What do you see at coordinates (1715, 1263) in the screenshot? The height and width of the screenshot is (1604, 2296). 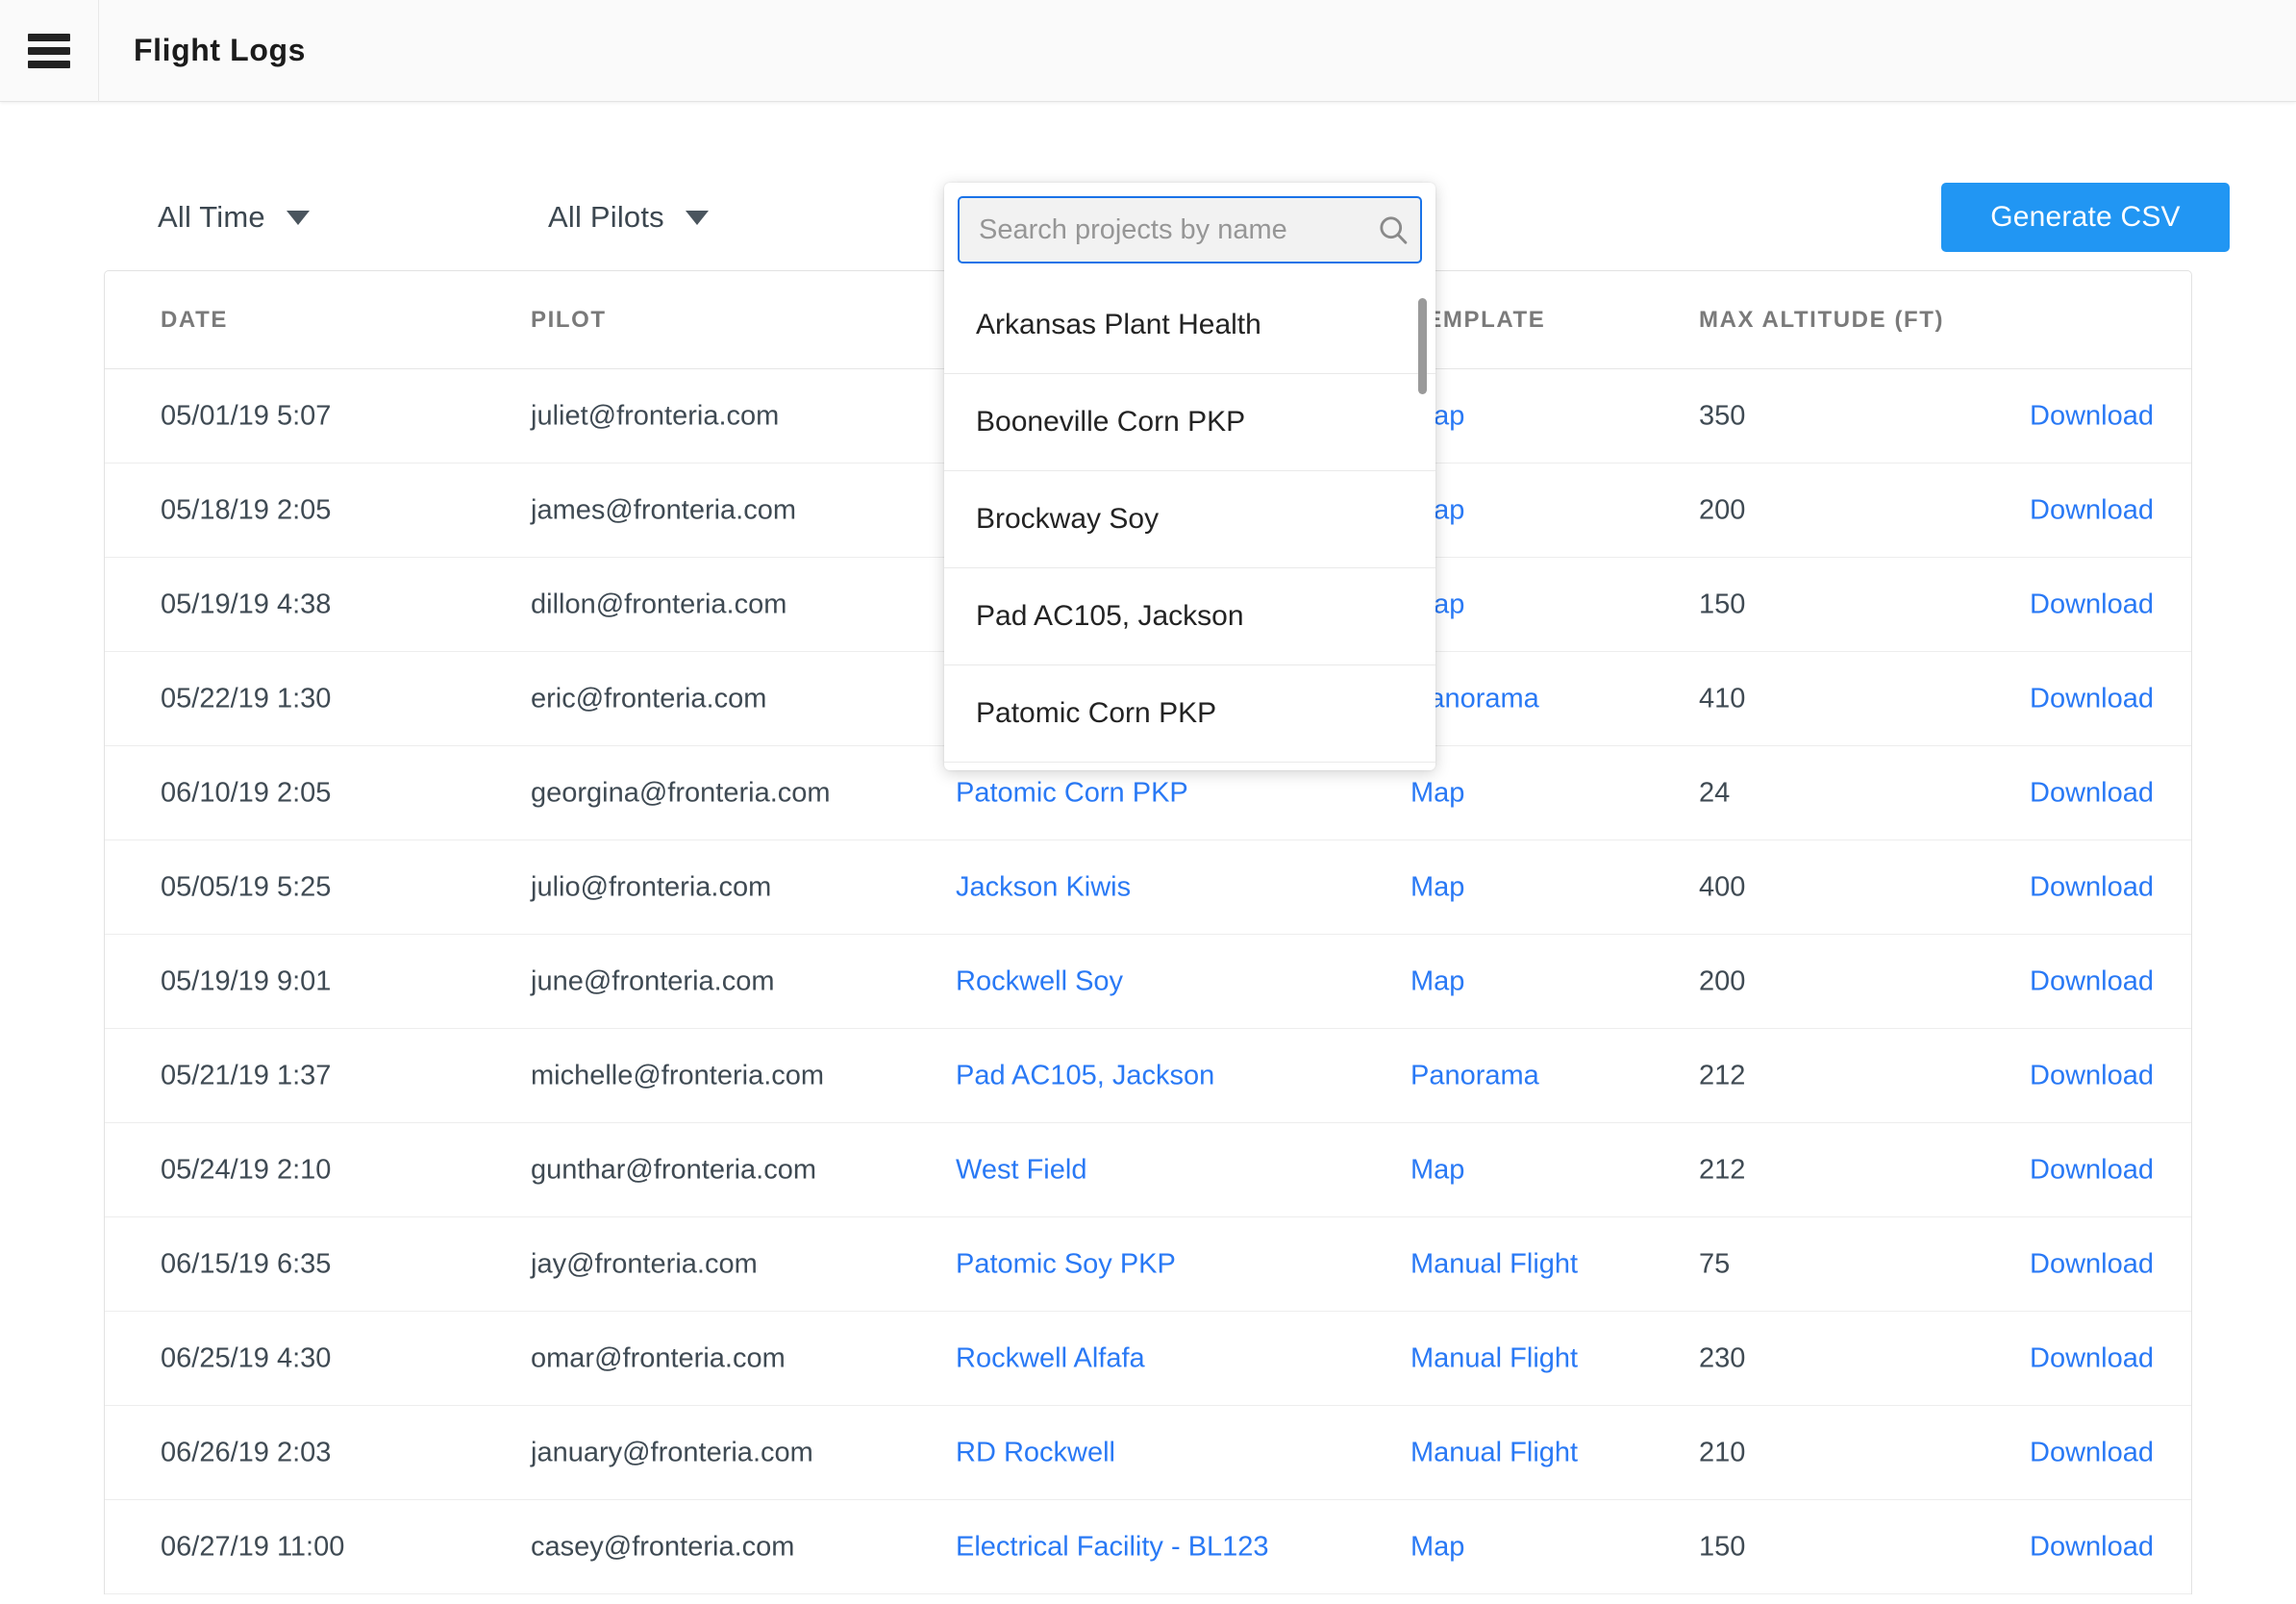 I see `cell-max-altitude: 75` at bounding box center [1715, 1263].